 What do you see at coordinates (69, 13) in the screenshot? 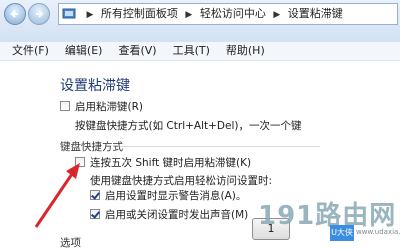
I see `control-panel-icon` at bounding box center [69, 13].